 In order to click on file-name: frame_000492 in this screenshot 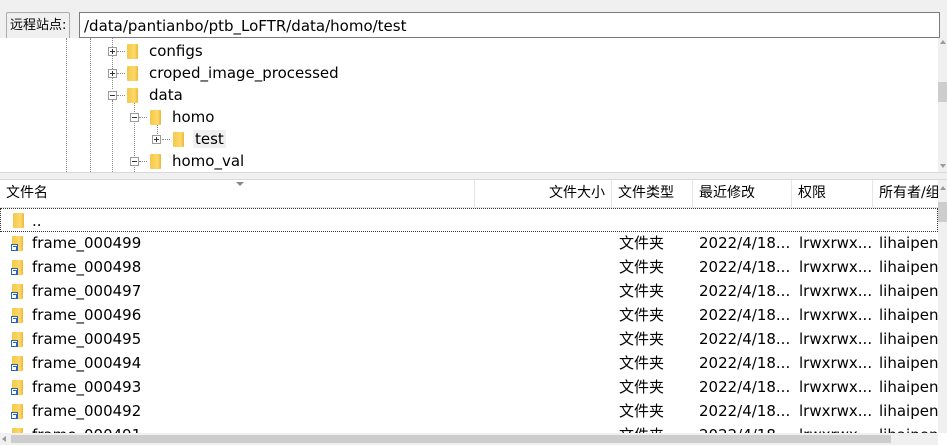, I will do `click(87, 411)`.